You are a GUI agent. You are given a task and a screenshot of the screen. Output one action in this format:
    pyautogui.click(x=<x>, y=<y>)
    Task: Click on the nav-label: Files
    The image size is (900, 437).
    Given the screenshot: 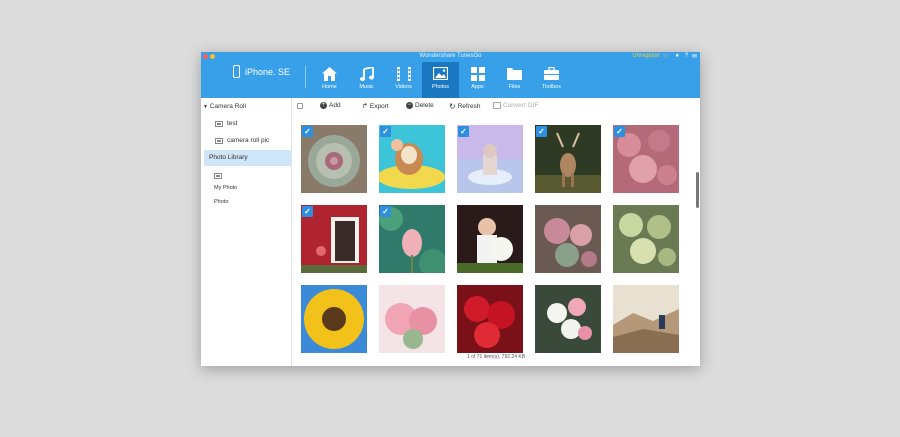 What is the action you would take?
    pyautogui.click(x=514, y=87)
    